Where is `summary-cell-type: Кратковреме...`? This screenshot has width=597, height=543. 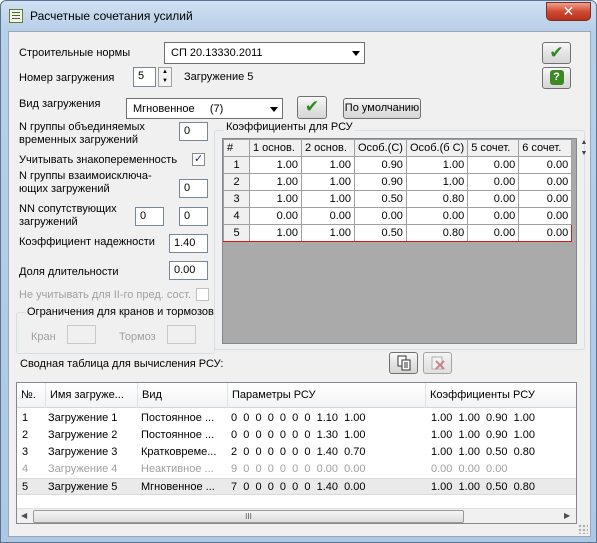 summary-cell-type: Кратковреме... is located at coordinates (179, 452).